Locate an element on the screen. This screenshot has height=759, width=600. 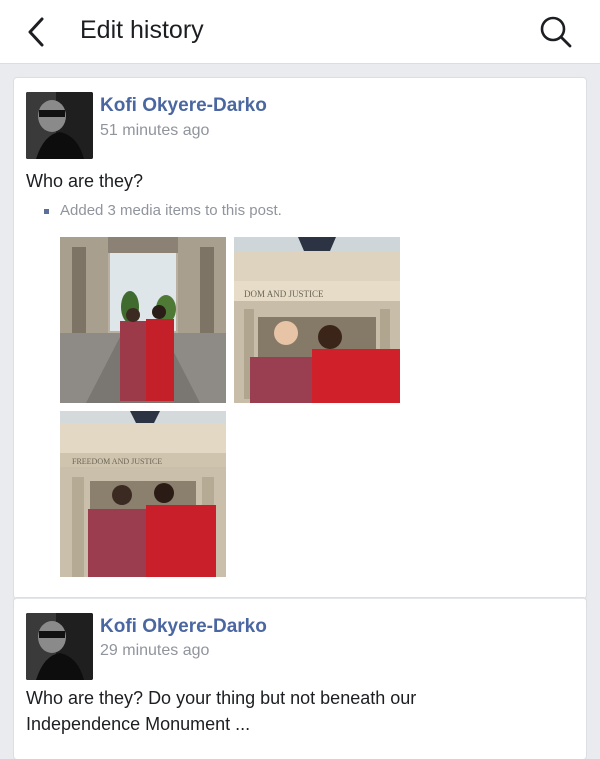
photo-arch-walkway is located at coordinates (143, 320).